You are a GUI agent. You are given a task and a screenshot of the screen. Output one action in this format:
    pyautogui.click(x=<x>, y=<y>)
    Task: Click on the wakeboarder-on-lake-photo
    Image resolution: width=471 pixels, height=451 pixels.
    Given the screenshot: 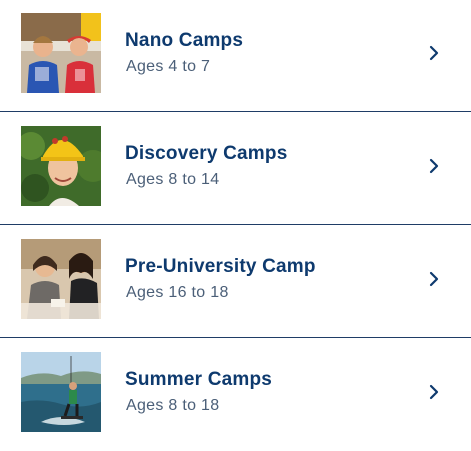 What is the action you would take?
    pyautogui.click(x=61, y=392)
    